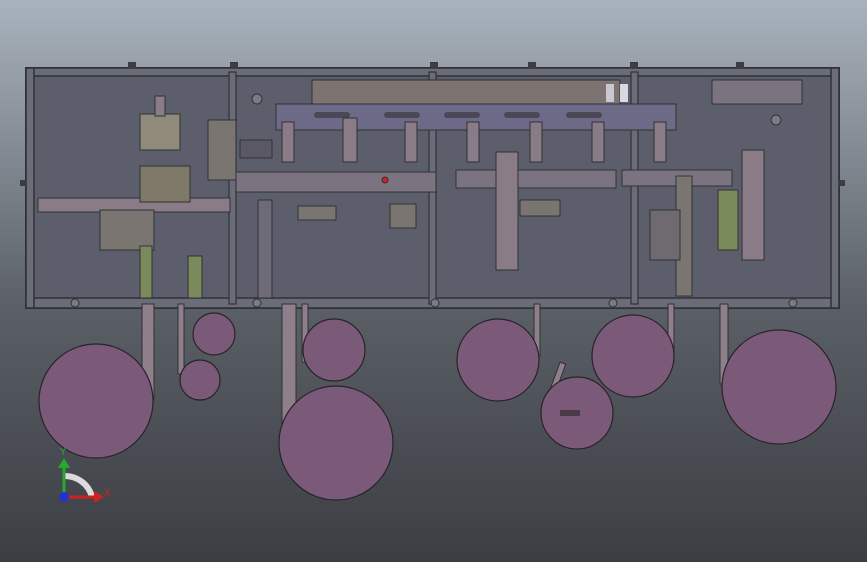  Describe the element at coordinates (570, 413) in the screenshot. I see `disc-marking` at that location.